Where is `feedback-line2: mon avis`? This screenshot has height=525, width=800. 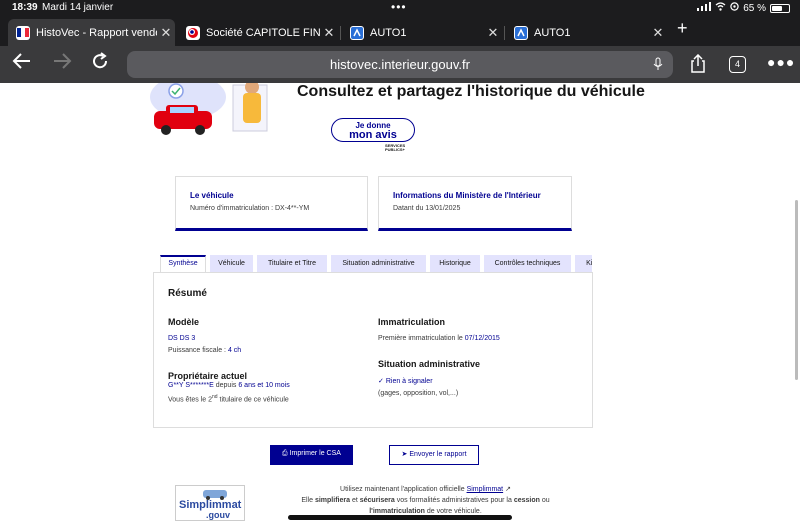 feedback-line2: mon avis is located at coordinates (373, 135).